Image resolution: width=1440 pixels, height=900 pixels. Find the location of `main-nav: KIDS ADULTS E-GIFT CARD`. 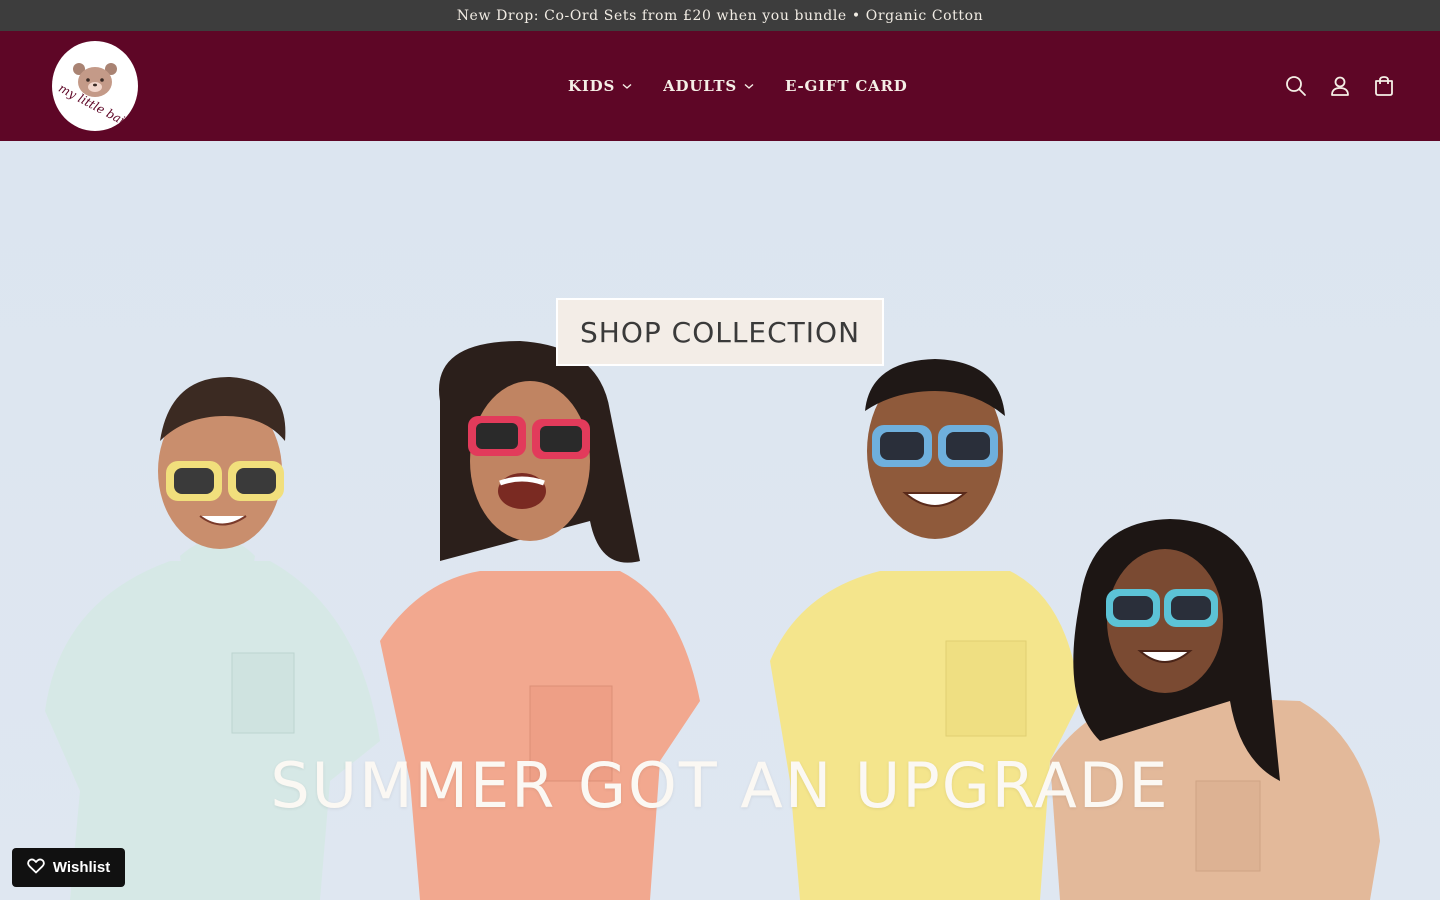

main-nav: KIDS ADULTS E-GIFT CARD is located at coordinates (738, 86).